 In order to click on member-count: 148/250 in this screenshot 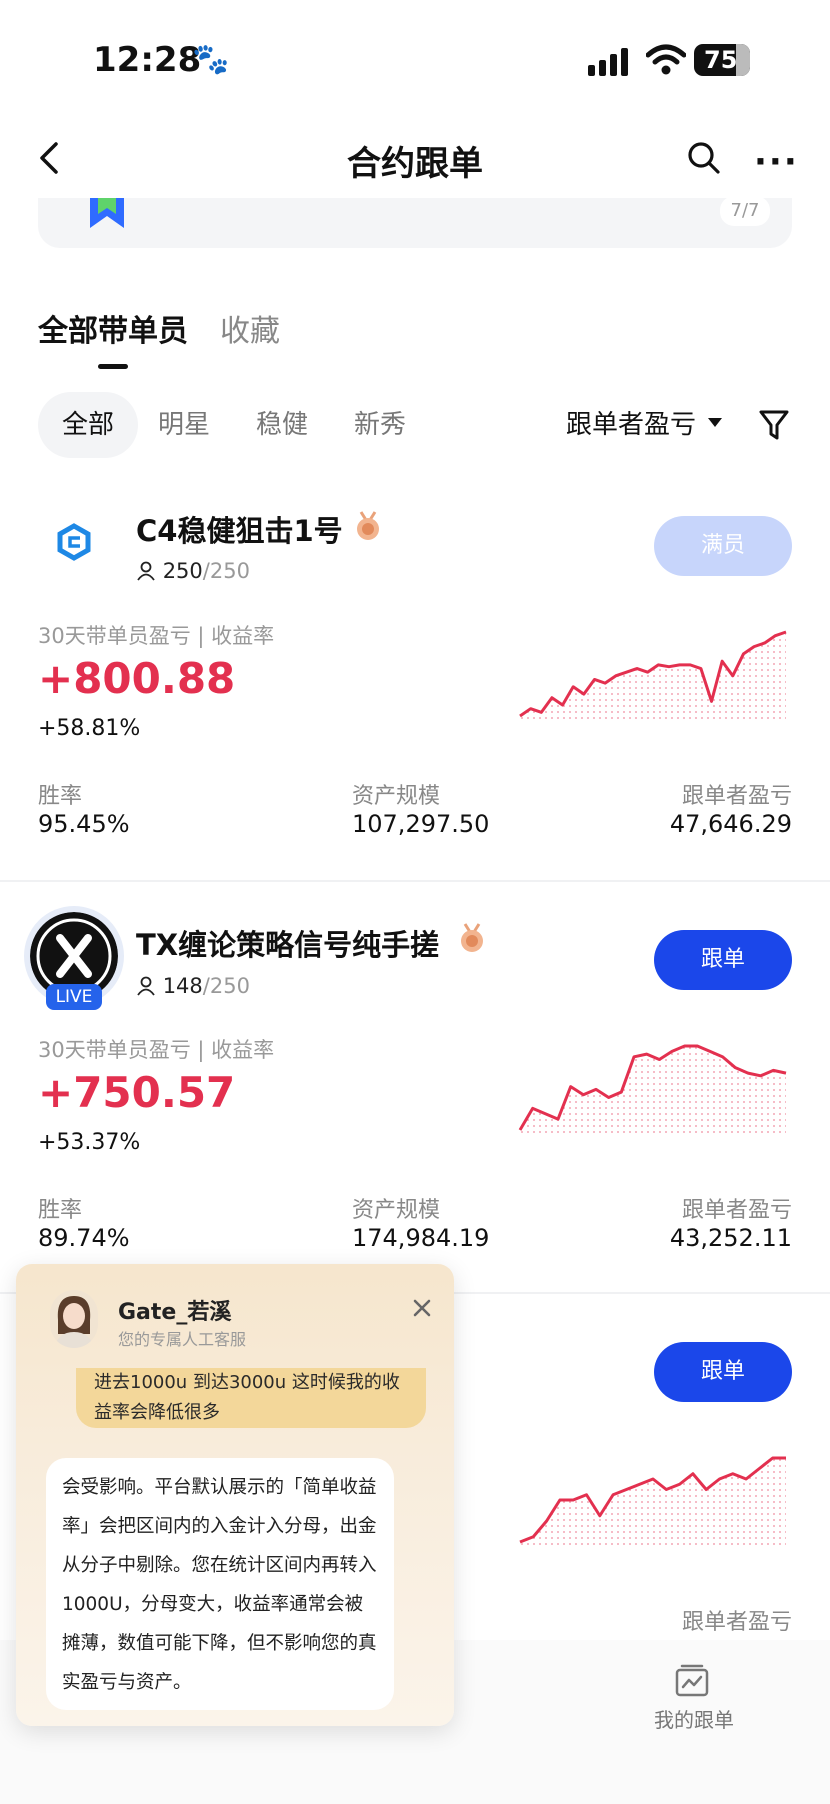, I will do `click(193, 986)`.